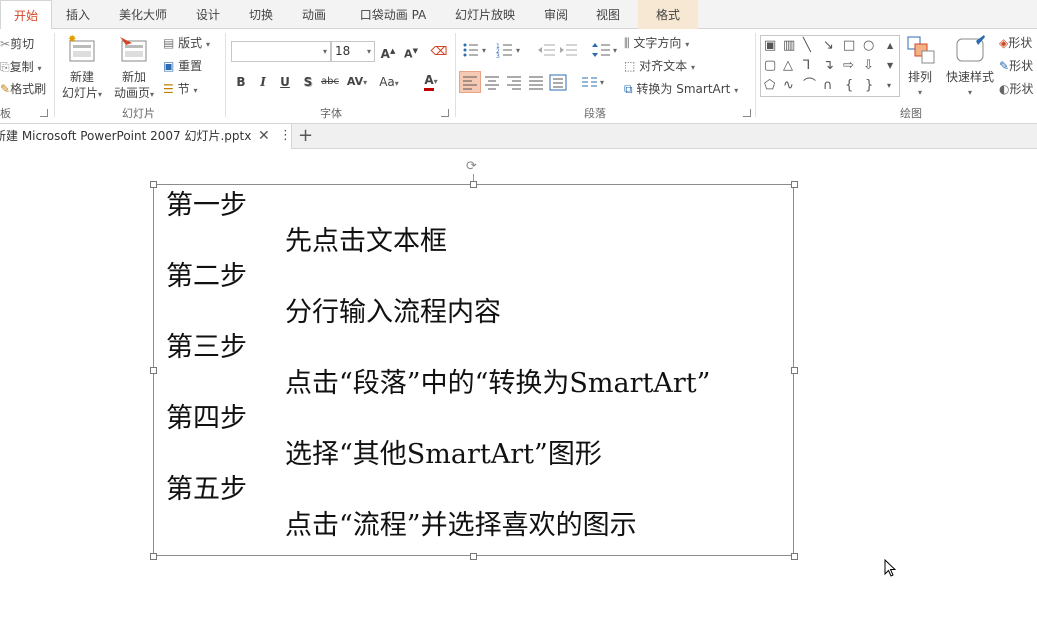 The width and height of the screenshot is (1037, 625). What do you see at coordinates (606, 52) in the screenshot?
I see `line-spacing-icon: ▾` at bounding box center [606, 52].